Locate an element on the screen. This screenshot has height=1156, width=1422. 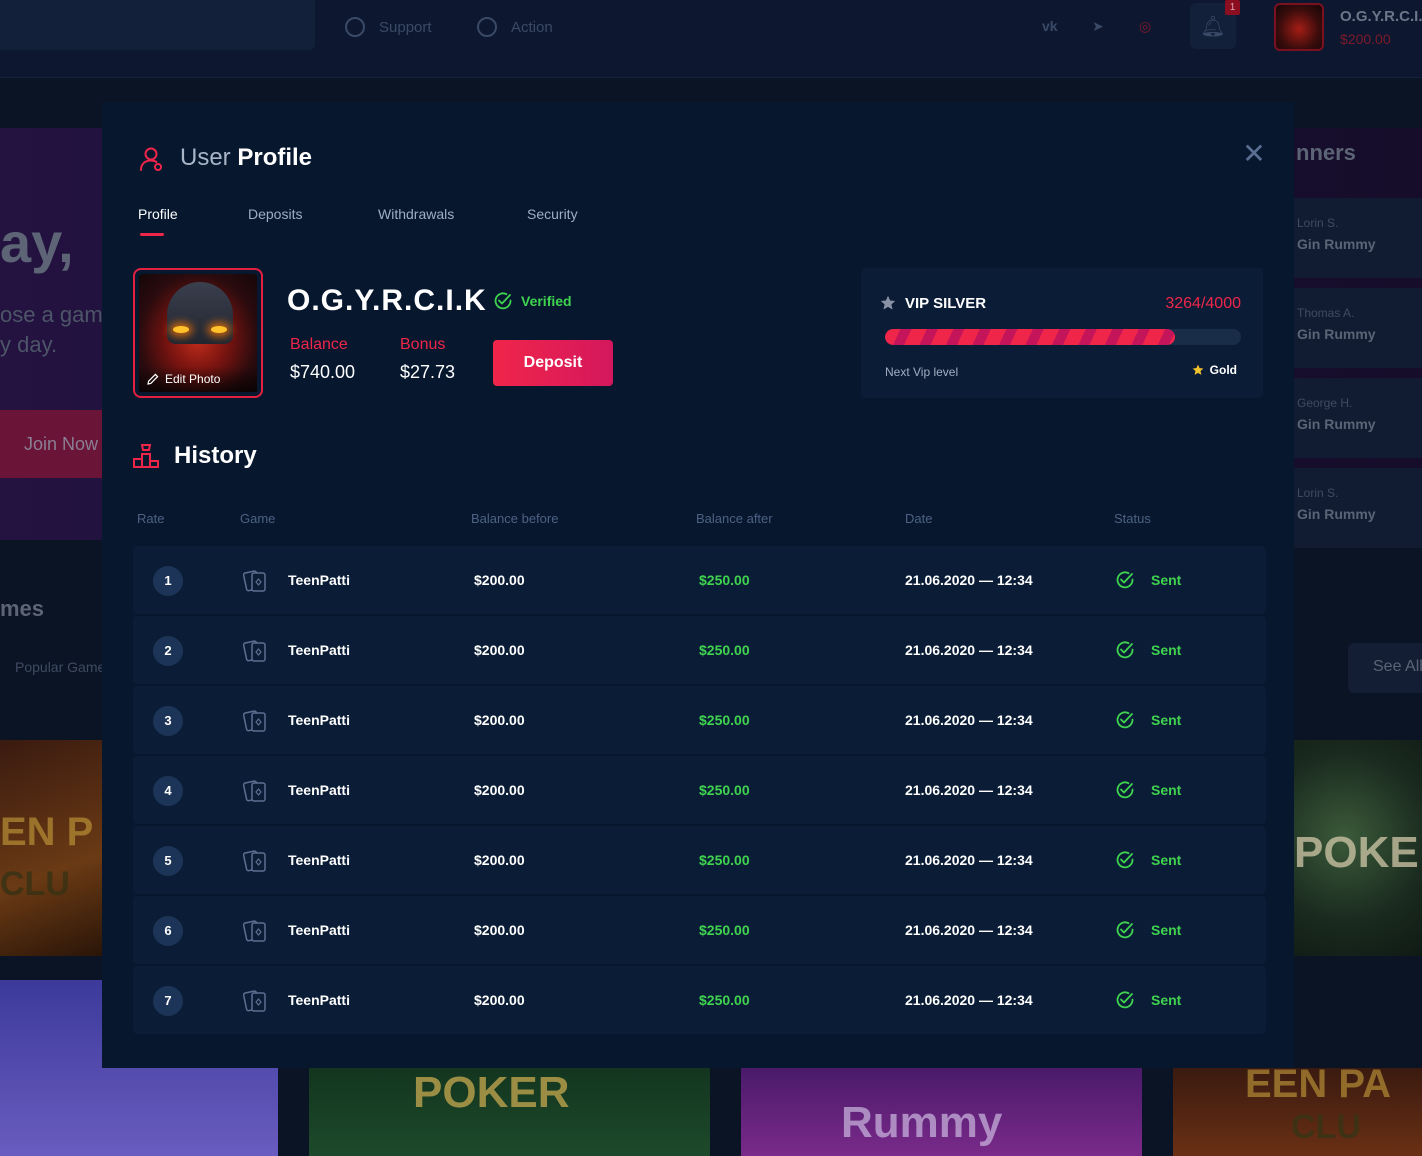
vip-star-icon is located at coordinates (888, 302).